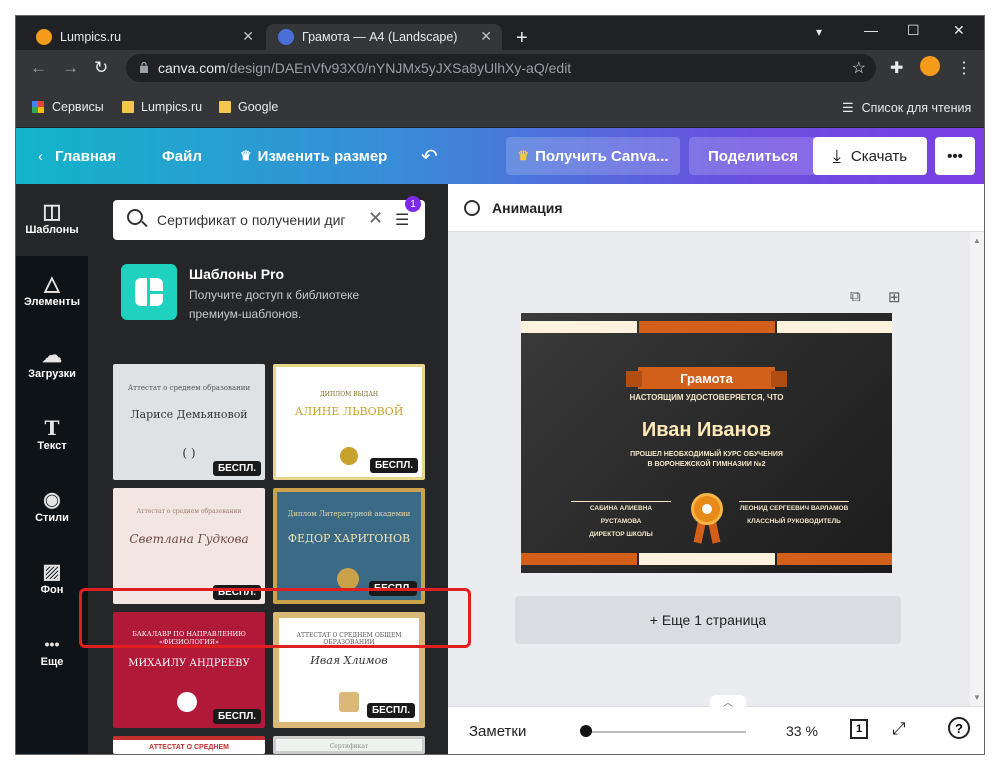  I want to click on zoom-value: 33 %, so click(802, 731).